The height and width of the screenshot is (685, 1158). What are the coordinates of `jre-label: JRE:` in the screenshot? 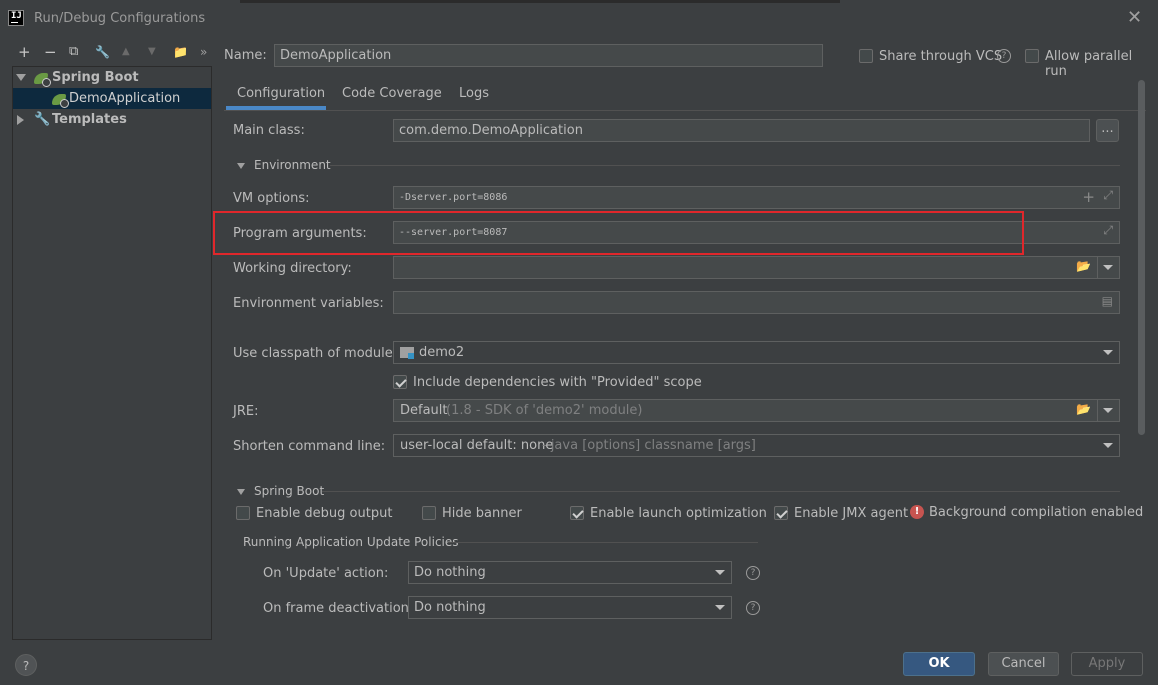 It's located at (246, 411).